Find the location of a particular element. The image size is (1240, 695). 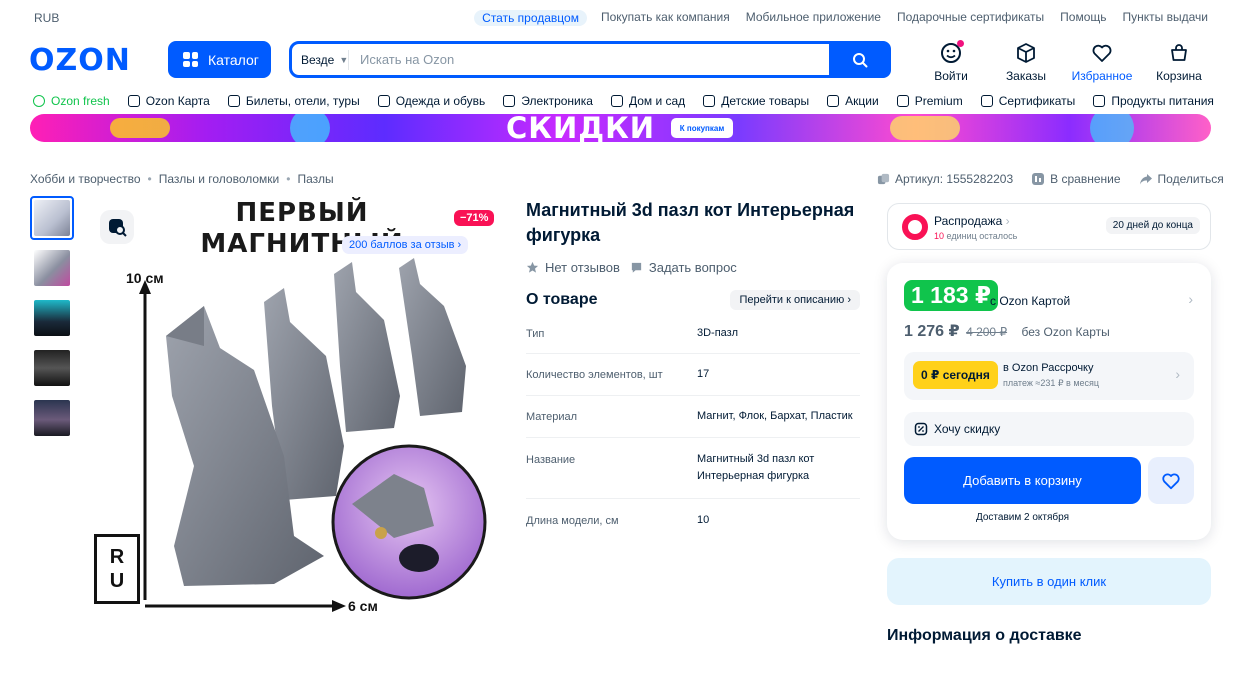

compare-button: В сравнение is located at coordinates (1076, 179).